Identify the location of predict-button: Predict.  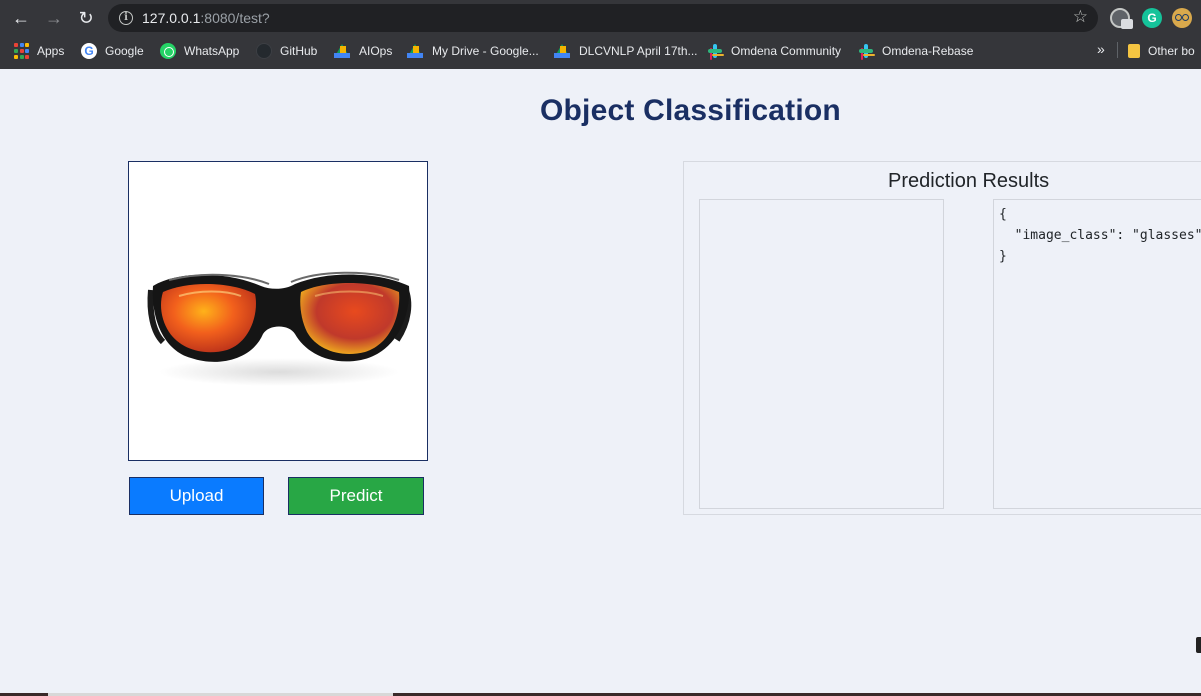
(356, 496).